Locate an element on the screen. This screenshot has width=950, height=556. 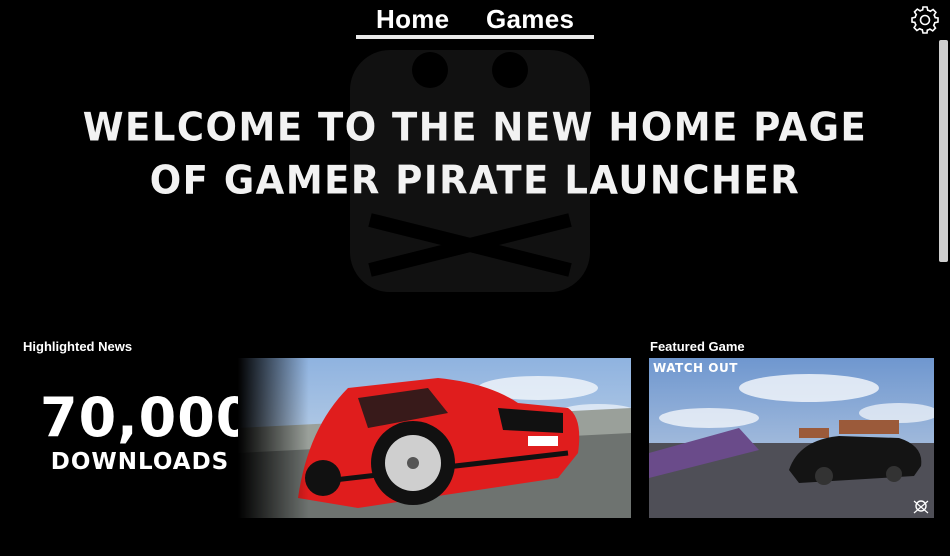
nav-home-tab: Home is located at coordinates (412, 19).